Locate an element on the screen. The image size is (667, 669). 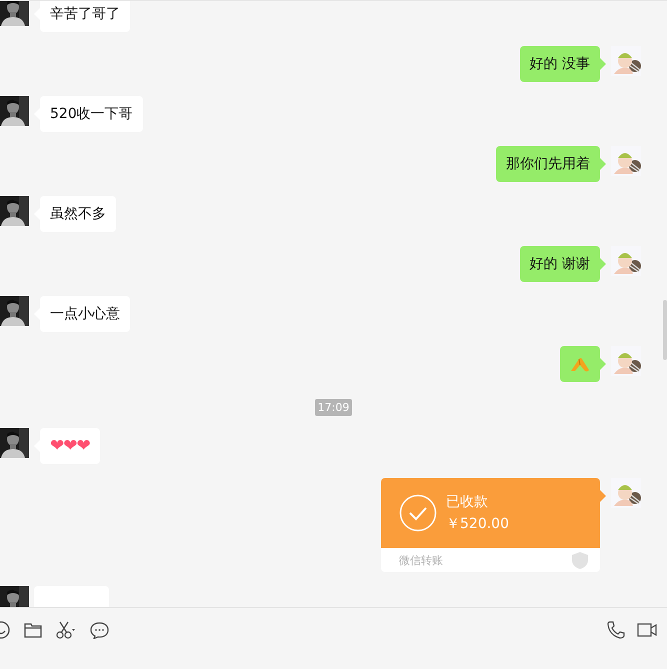
phone-icon is located at coordinates (616, 630).